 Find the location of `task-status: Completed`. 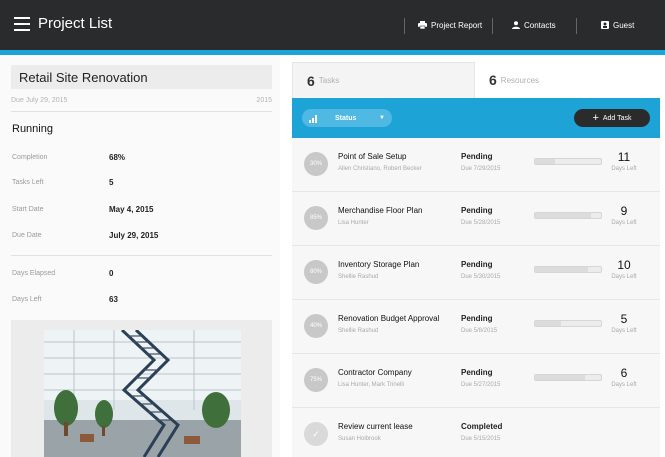

task-status: Completed is located at coordinates (482, 426).